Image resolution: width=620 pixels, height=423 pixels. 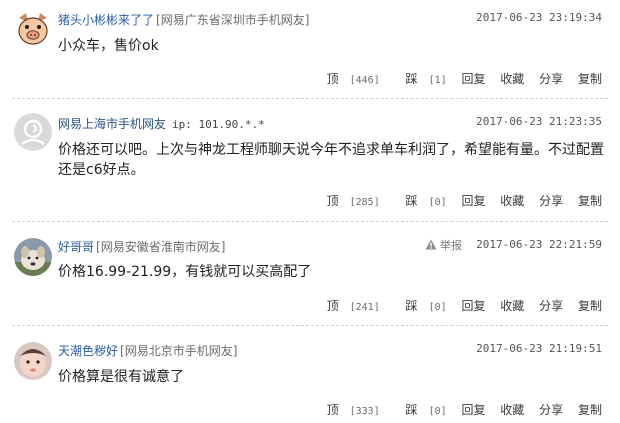 What do you see at coordinates (33, 361) in the screenshot?
I see `baby-photo-icon` at bounding box center [33, 361].